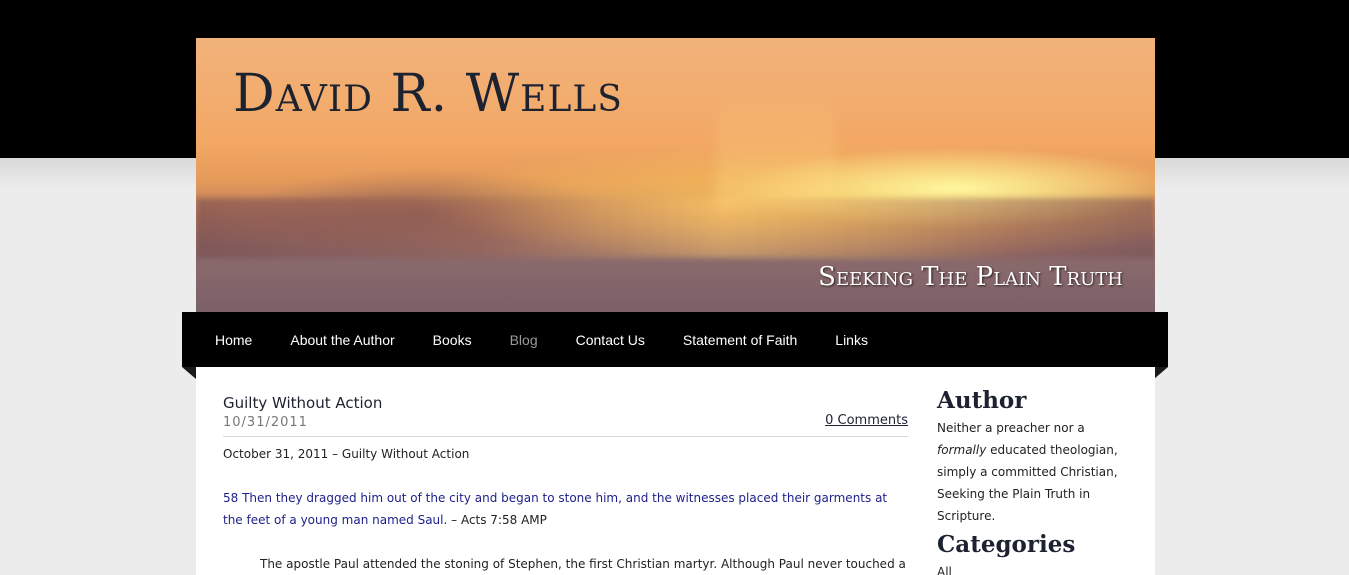 Image resolution: width=1349 pixels, height=575 pixels. What do you see at coordinates (982, 400) in the screenshot?
I see `author-heading: Author` at bounding box center [982, 400].